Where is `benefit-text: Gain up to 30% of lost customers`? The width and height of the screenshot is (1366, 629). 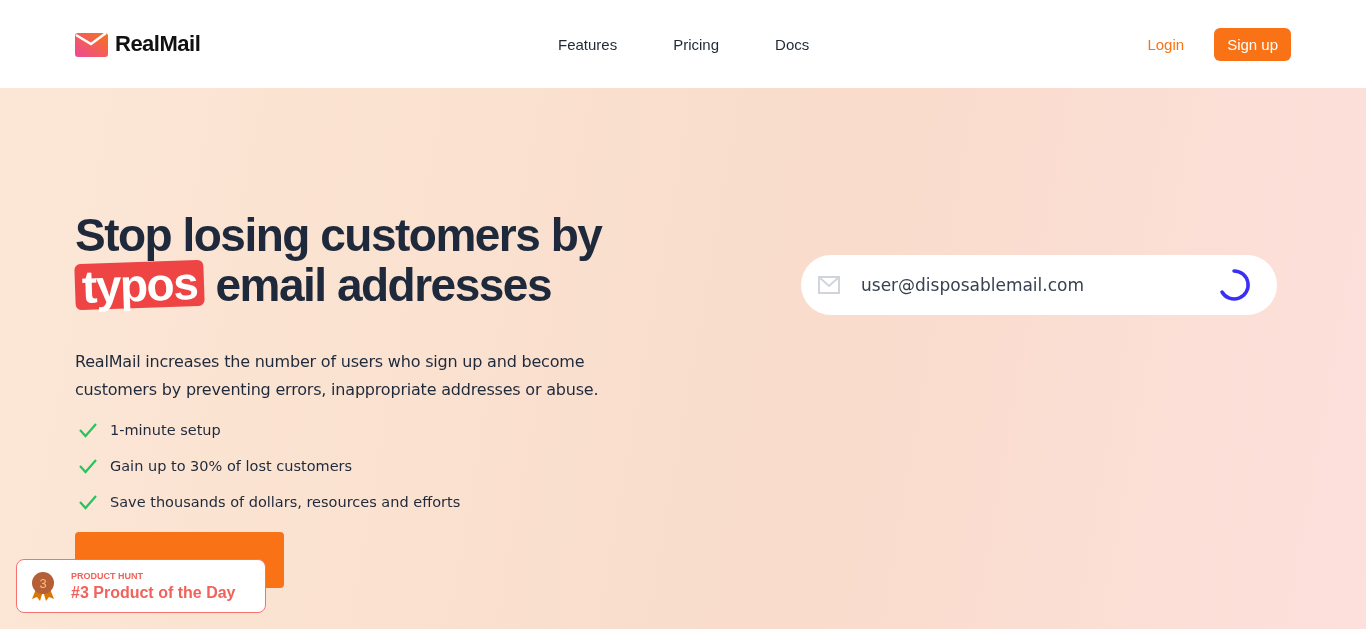 benefit-text: Gain up to 30% of lost customers is located at coordinates (231, 466).